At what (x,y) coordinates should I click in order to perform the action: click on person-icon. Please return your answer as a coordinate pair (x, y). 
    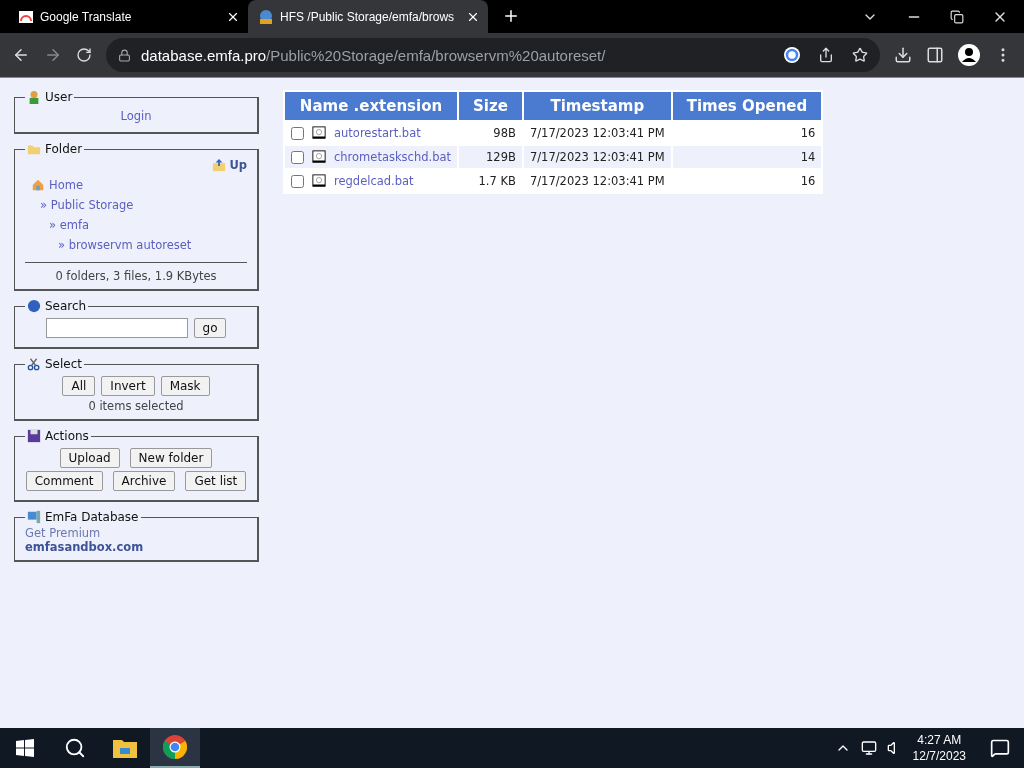
    Looking at the image, I should click on (34, 97).